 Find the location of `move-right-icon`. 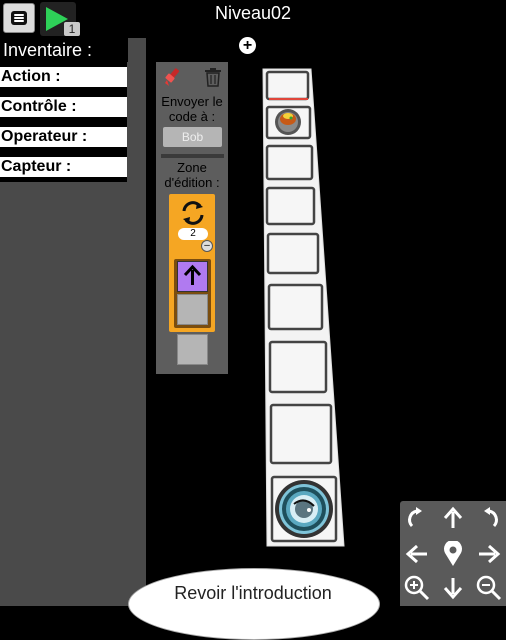

move-right-icon is located at coordinates (489, 554).